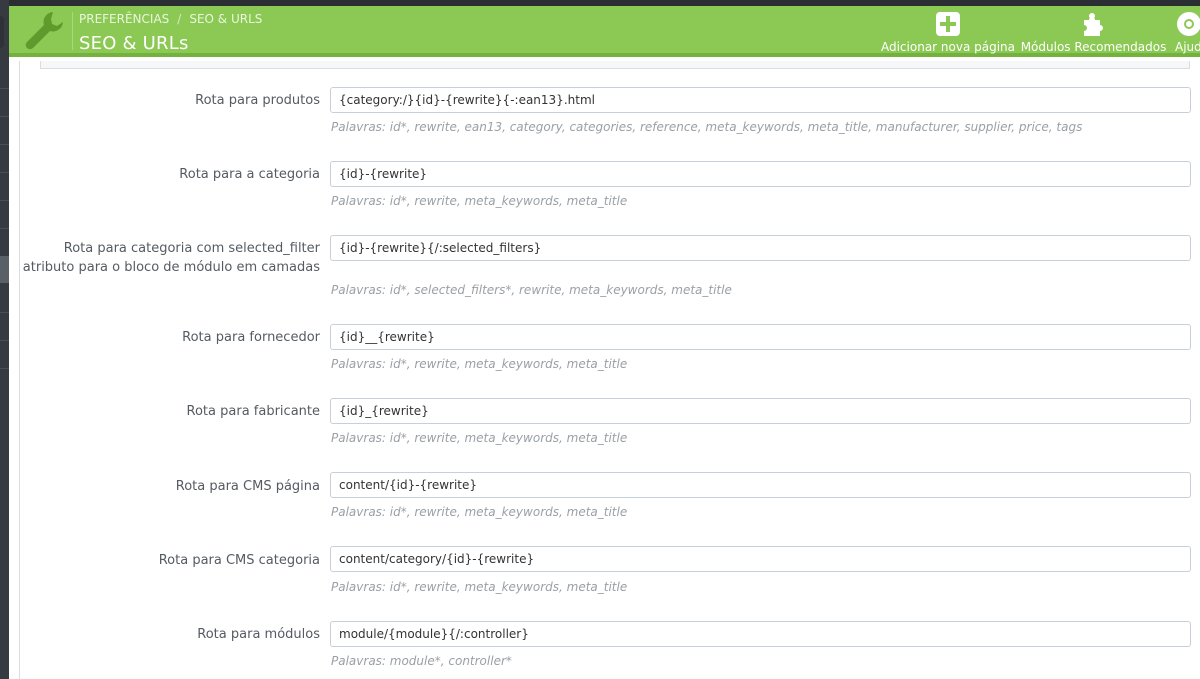 Image resolution: width=1200 pixels, height=679 pixels. What do you see at coordinates (760, 411) in the screenshot?
I see `route-manufacturer-input` at bounding box center [760, 411].